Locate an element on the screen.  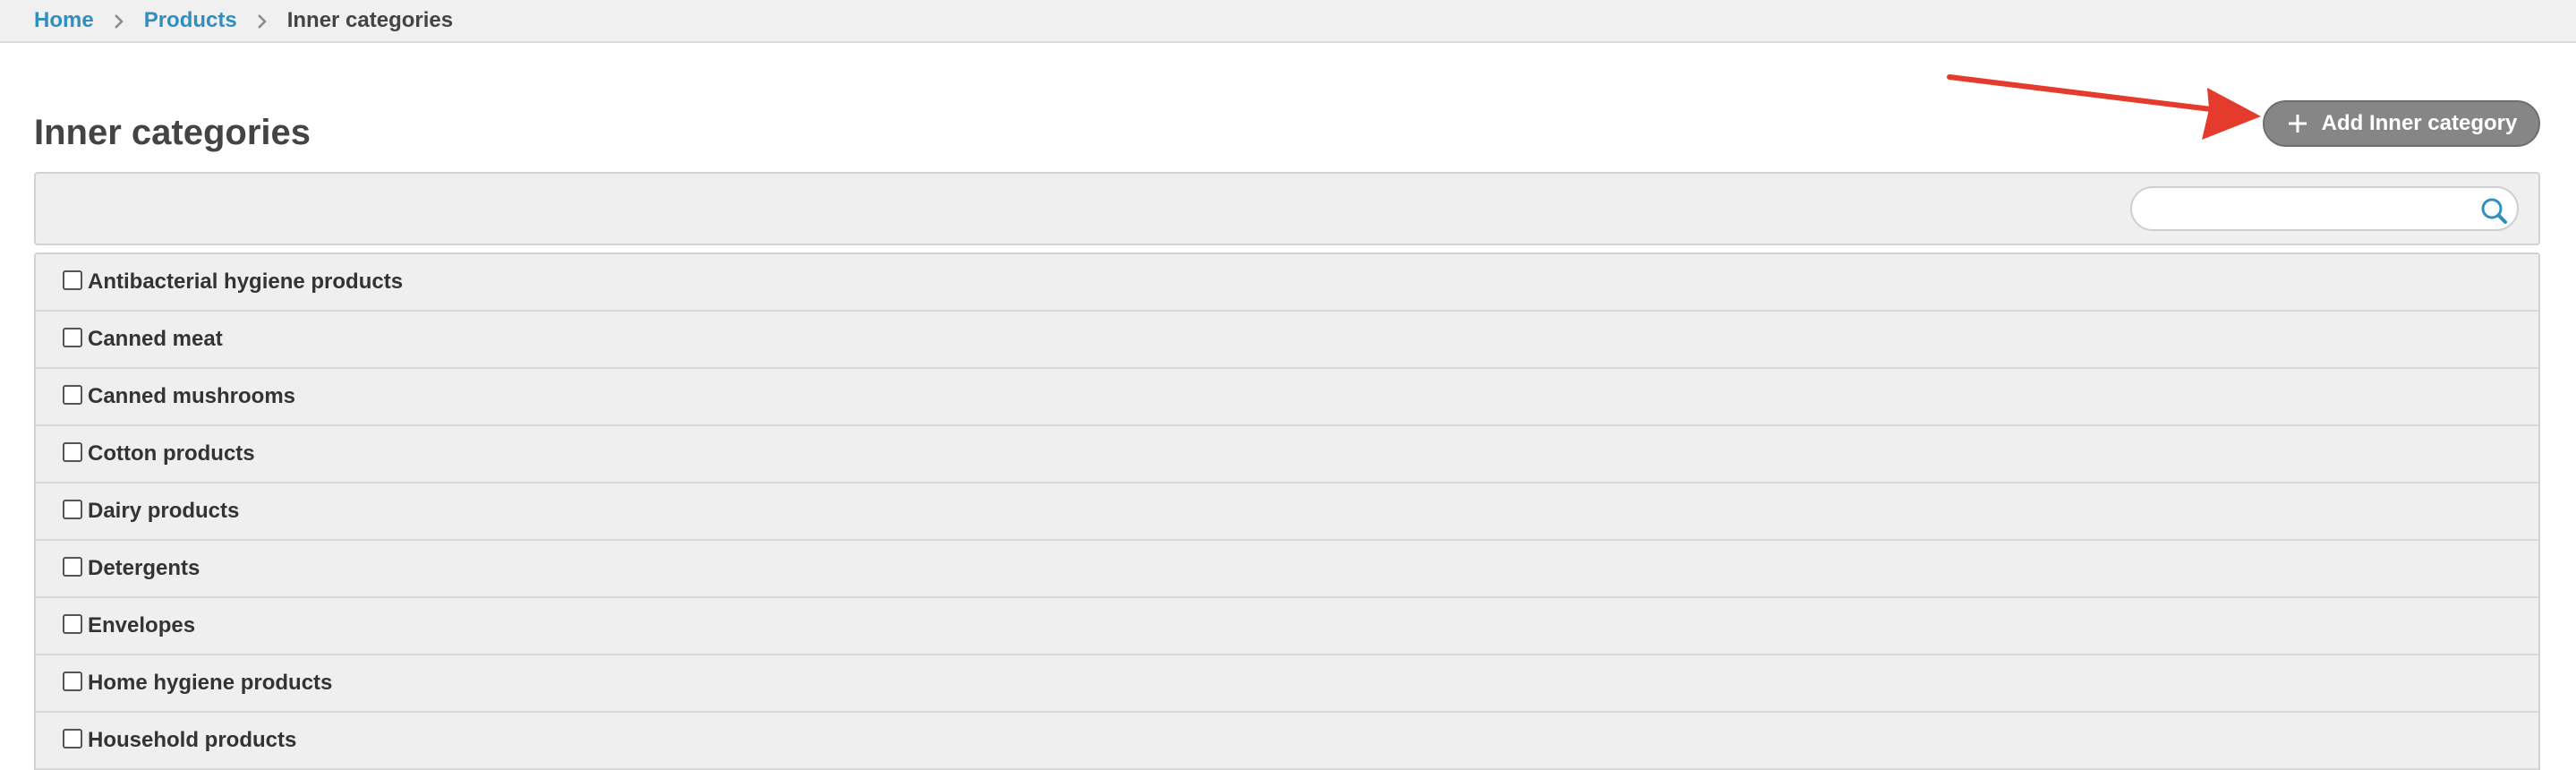
category-label: Cotton products is located at coordinates (171, 453).